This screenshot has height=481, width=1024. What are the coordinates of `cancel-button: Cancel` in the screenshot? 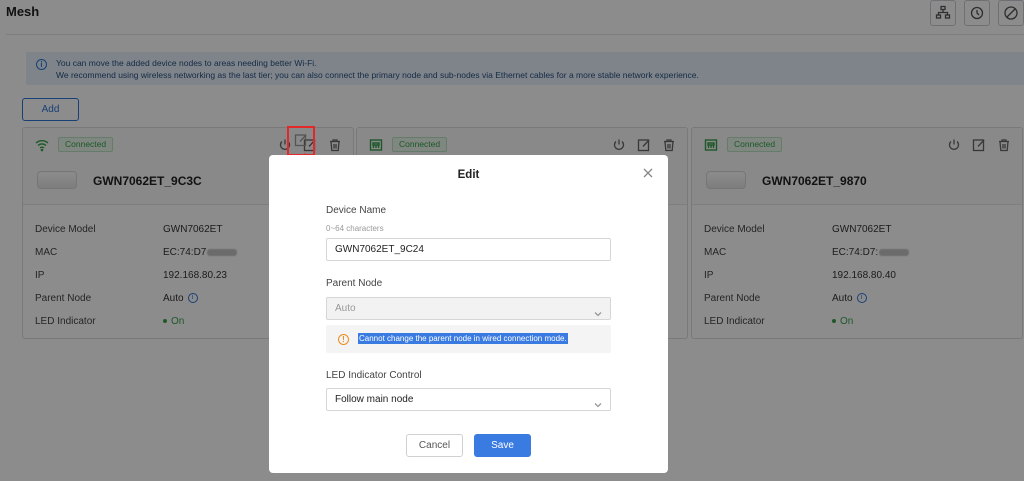 It's located at (434, 445).